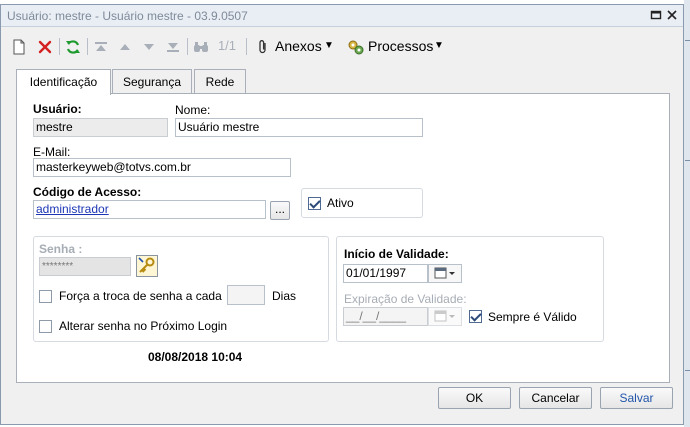 Image resolution: width=690 pixels, height=427 pixels. I want to click on alterar-senha-label: Alterar senha no Próximo Login, so click(143, 326).